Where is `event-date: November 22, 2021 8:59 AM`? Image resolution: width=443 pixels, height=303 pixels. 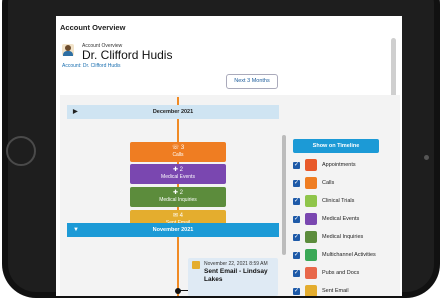
event-date: November 22, 2021 8:59 AM is located at coordinates (236, 264).